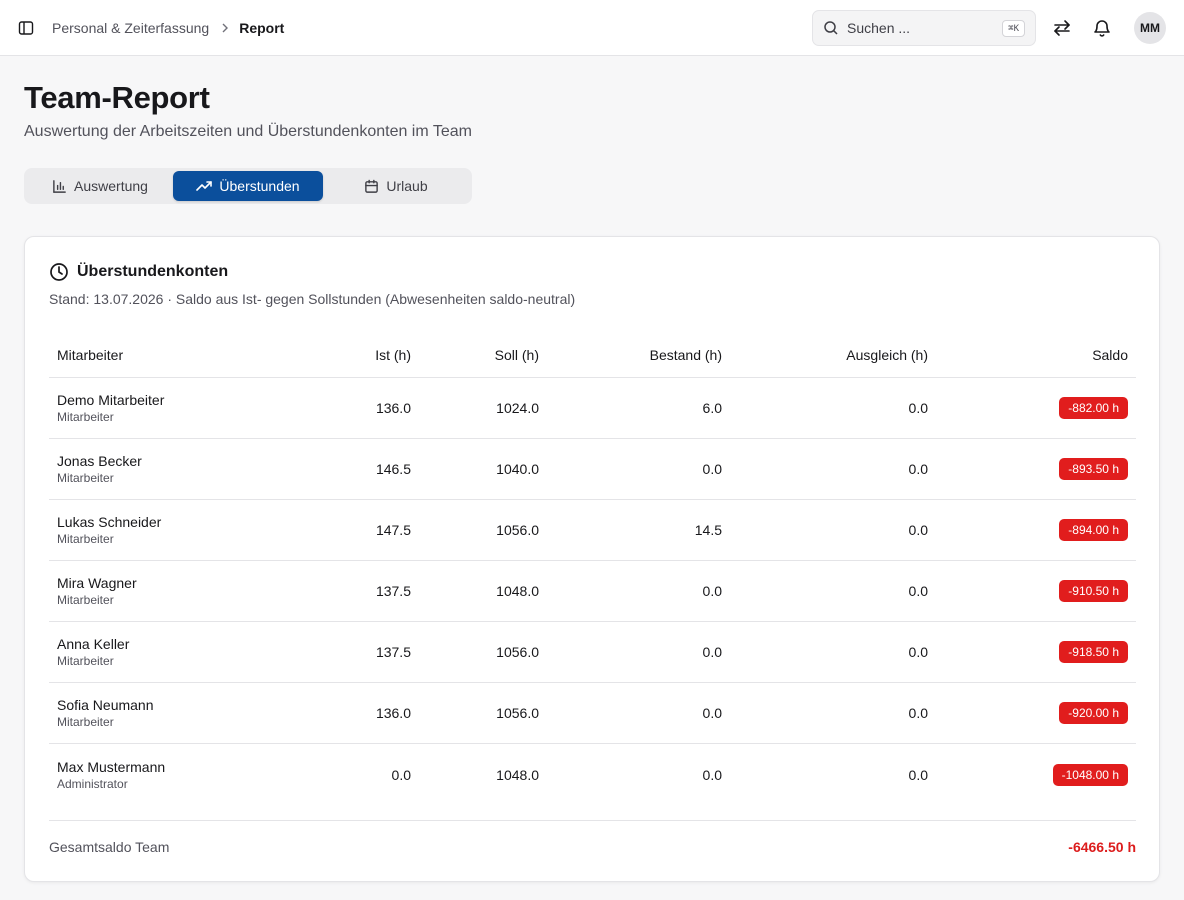 This screenshot has width=1184, height=900. What do you see at coordinates (26, 28) in the screenshot?
I see `sidebar-toggle-icon` at bounding box center [26, 28].